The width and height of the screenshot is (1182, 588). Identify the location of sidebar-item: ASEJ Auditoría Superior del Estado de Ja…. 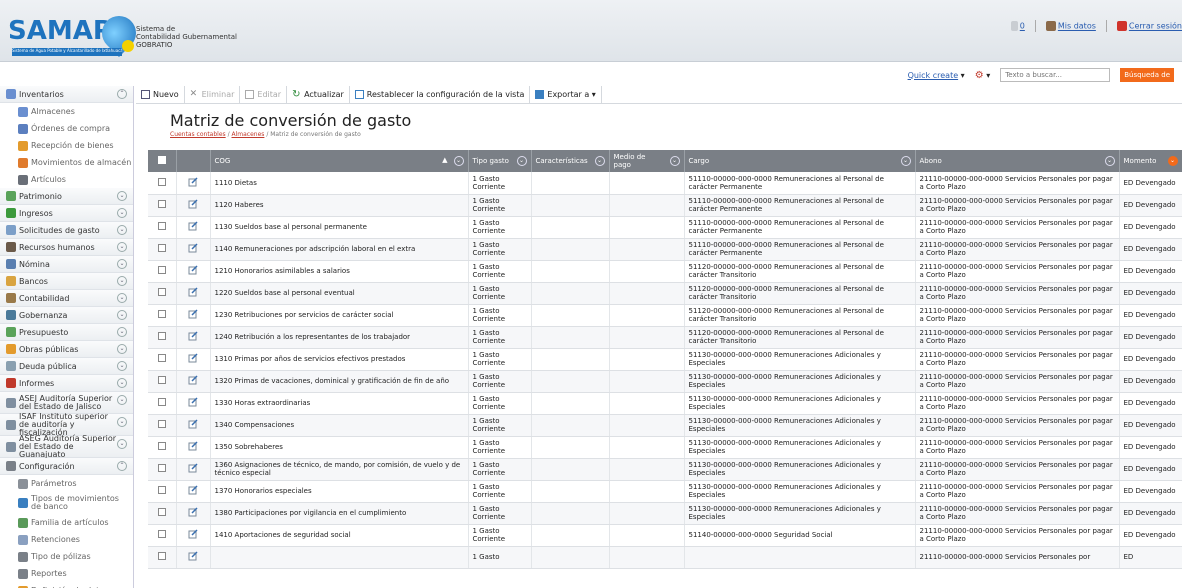
(66, 403).